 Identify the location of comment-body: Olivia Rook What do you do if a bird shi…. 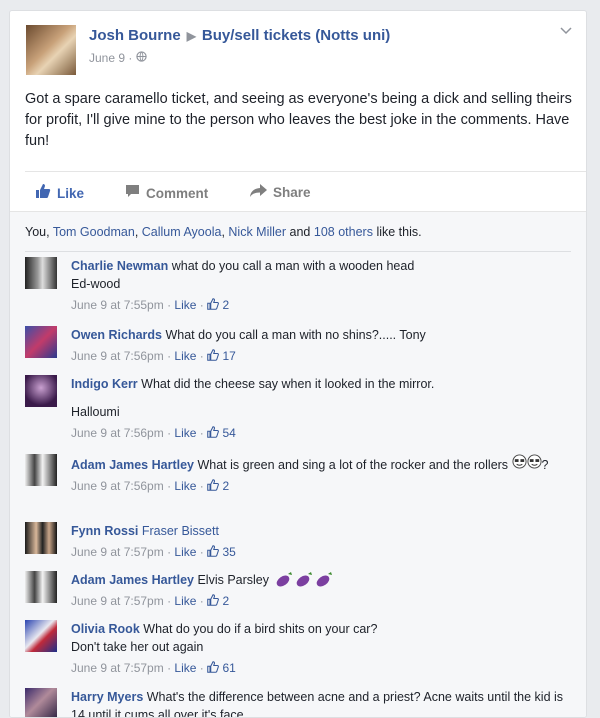
(321, 648).